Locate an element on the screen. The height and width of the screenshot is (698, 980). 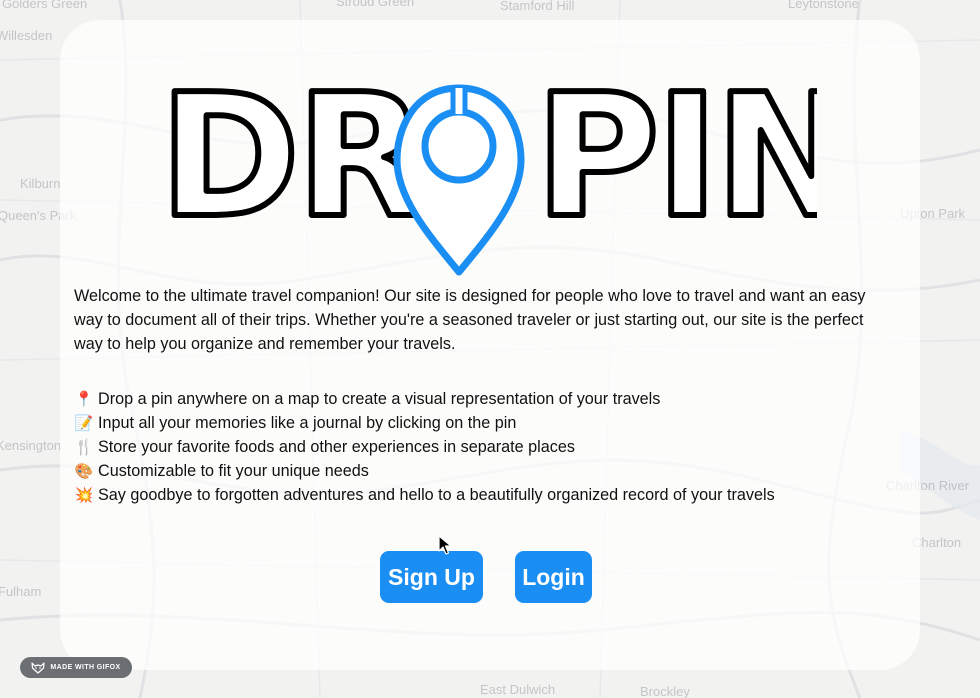
login-button: Login is located at coordinates (553, 577).